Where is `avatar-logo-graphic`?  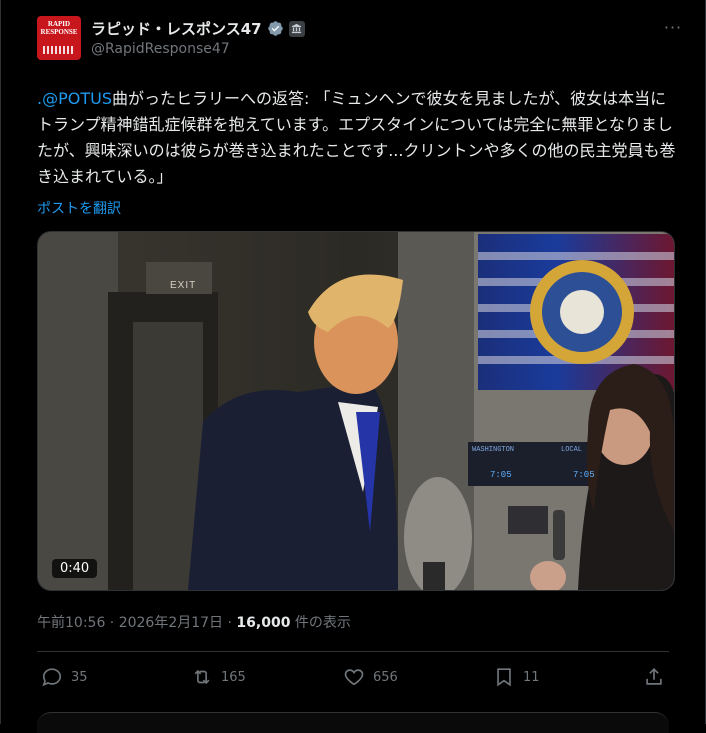 avatar-logo-graphic is located at coordinates (59, 50).